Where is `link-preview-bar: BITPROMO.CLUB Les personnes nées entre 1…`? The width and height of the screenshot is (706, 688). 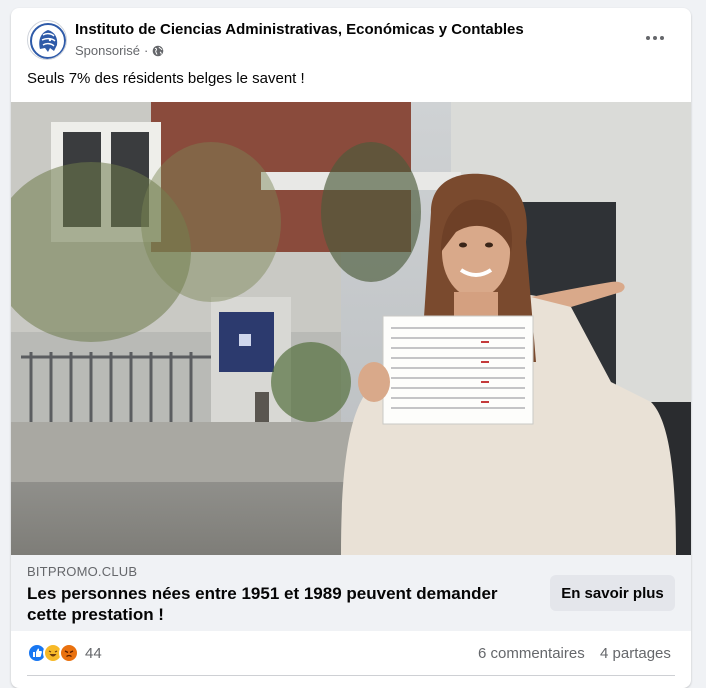 link-preview-bar: BITPROMO.CLUB Les personnes nées entre 1… is located at coordinates (351, 593).